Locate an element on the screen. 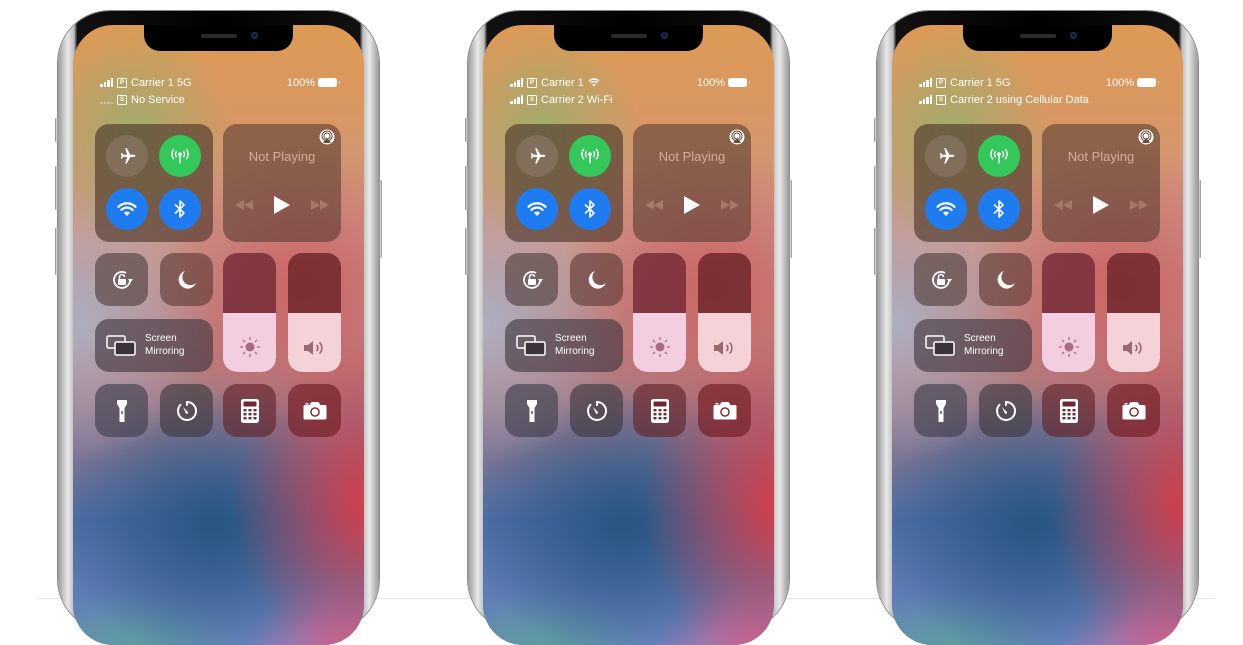 The height and width of the screenshot is (645, 1243). battery-indicator: 100% is located at coordinates (1132, 82).